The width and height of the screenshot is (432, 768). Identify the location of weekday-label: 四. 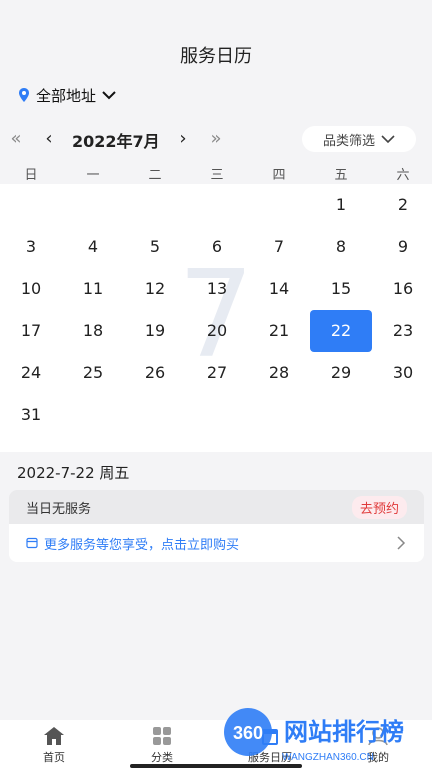
(279, 175).